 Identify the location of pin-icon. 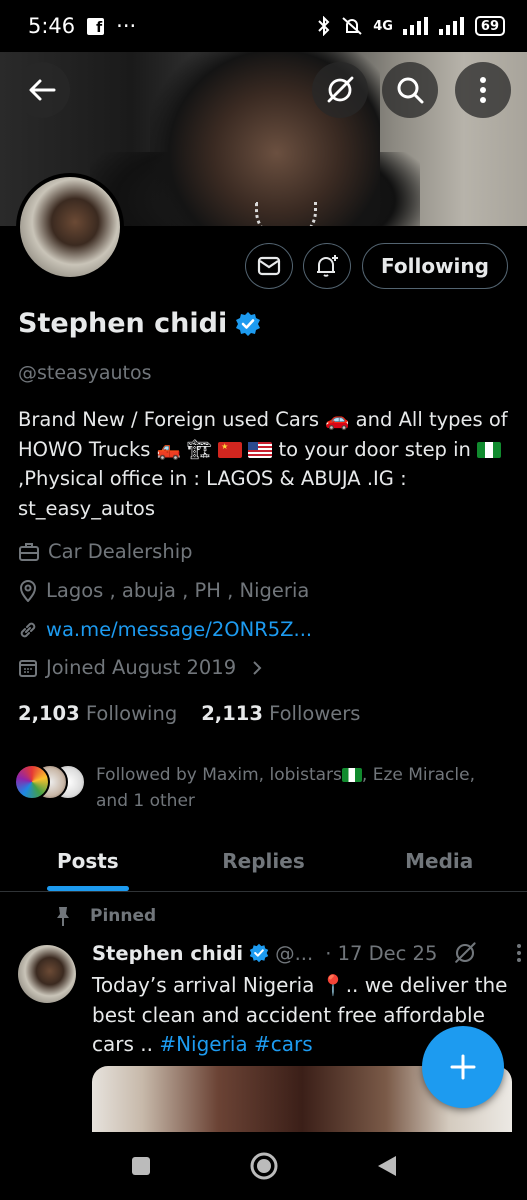
(63, 916).